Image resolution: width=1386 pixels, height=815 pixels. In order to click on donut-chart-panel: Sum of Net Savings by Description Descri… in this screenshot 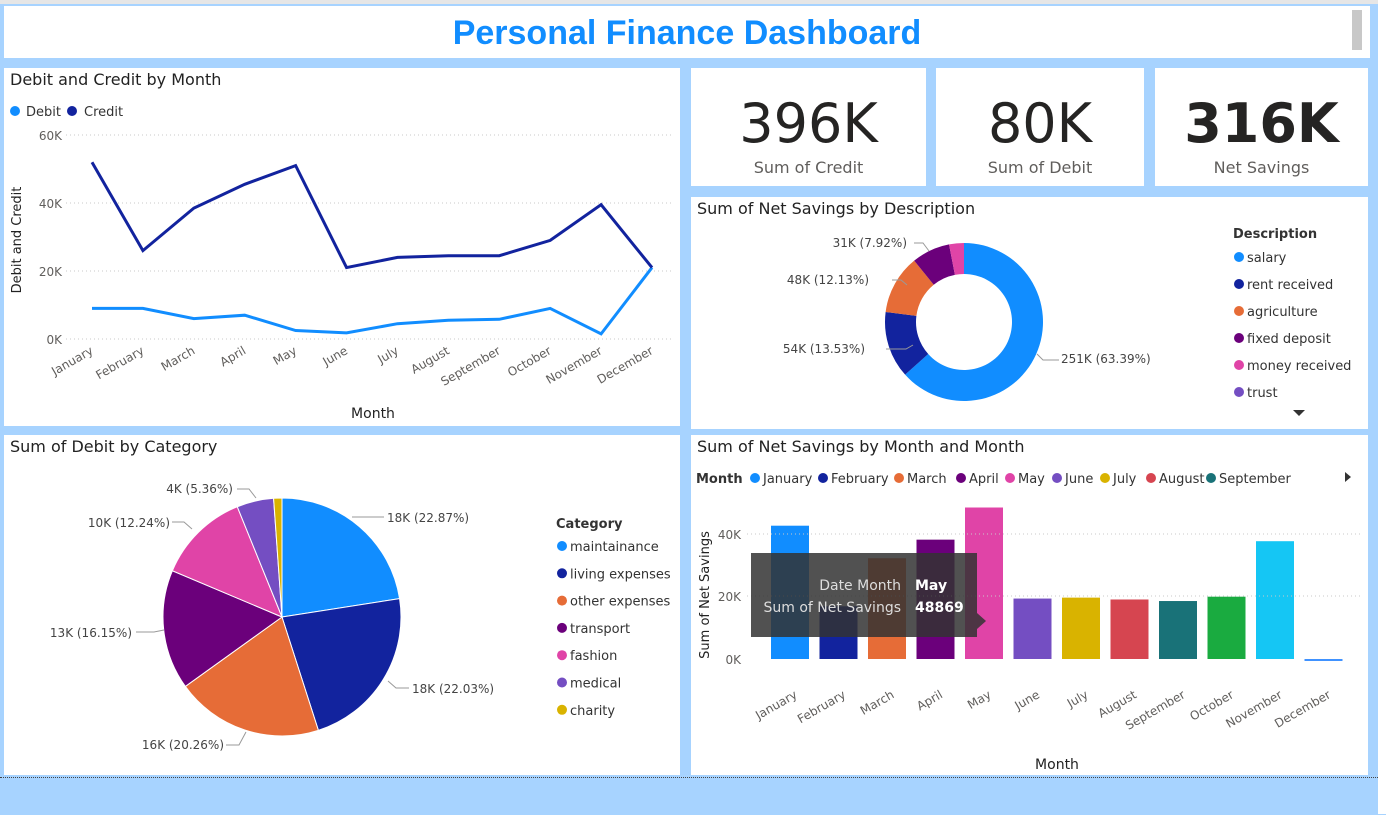, I will do `click(1029, 313)`.